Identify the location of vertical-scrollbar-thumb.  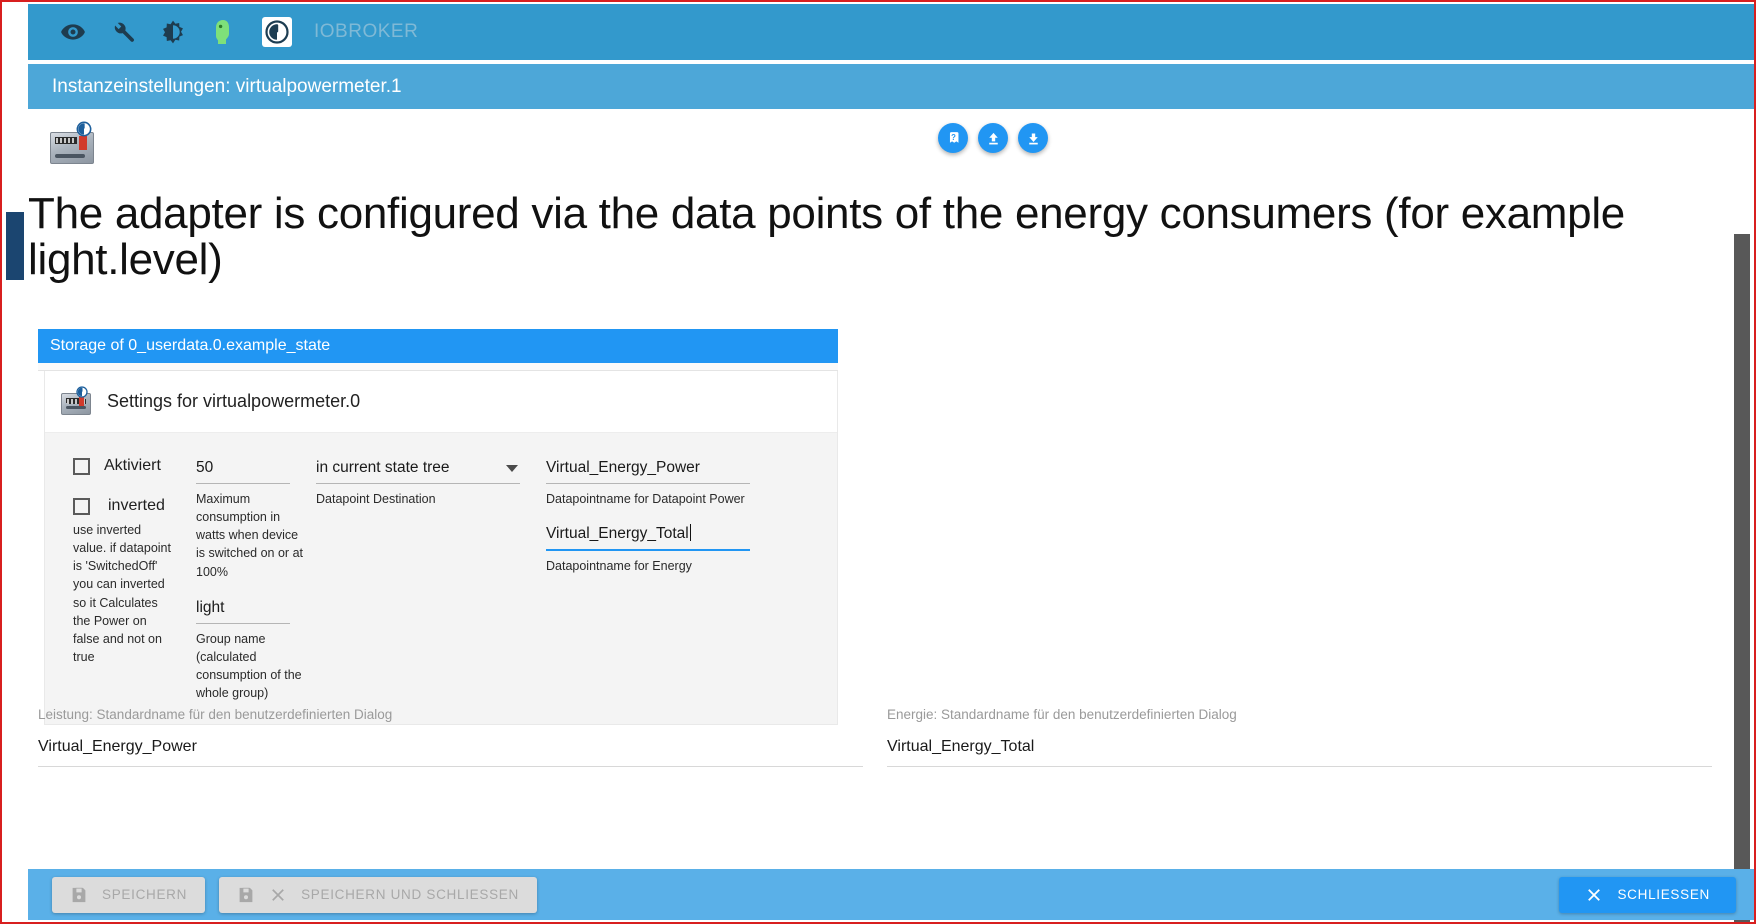
(1742, 578).